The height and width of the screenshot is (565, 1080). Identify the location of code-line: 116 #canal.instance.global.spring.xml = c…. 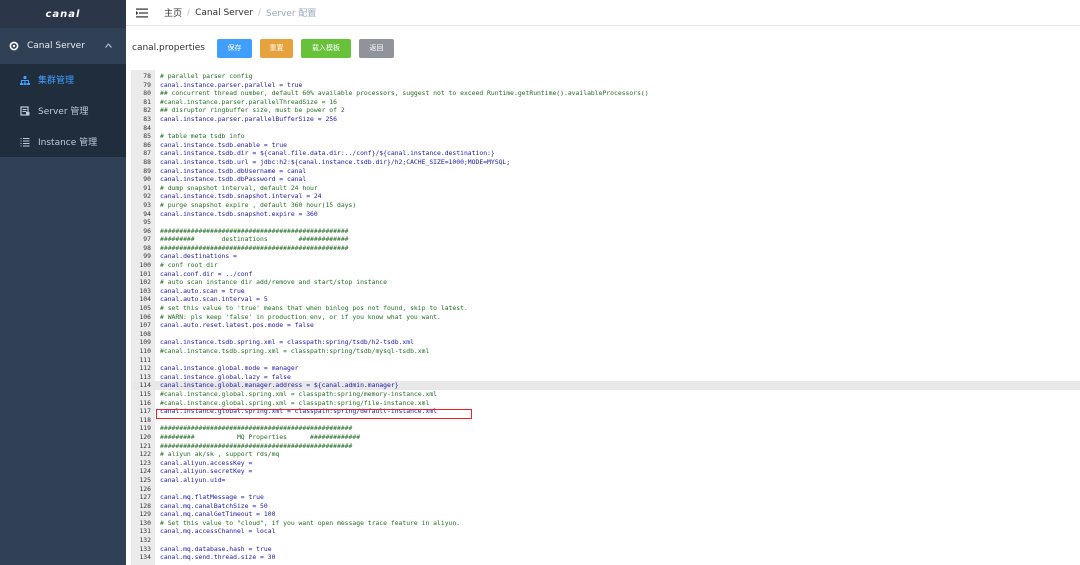
(605, 403).